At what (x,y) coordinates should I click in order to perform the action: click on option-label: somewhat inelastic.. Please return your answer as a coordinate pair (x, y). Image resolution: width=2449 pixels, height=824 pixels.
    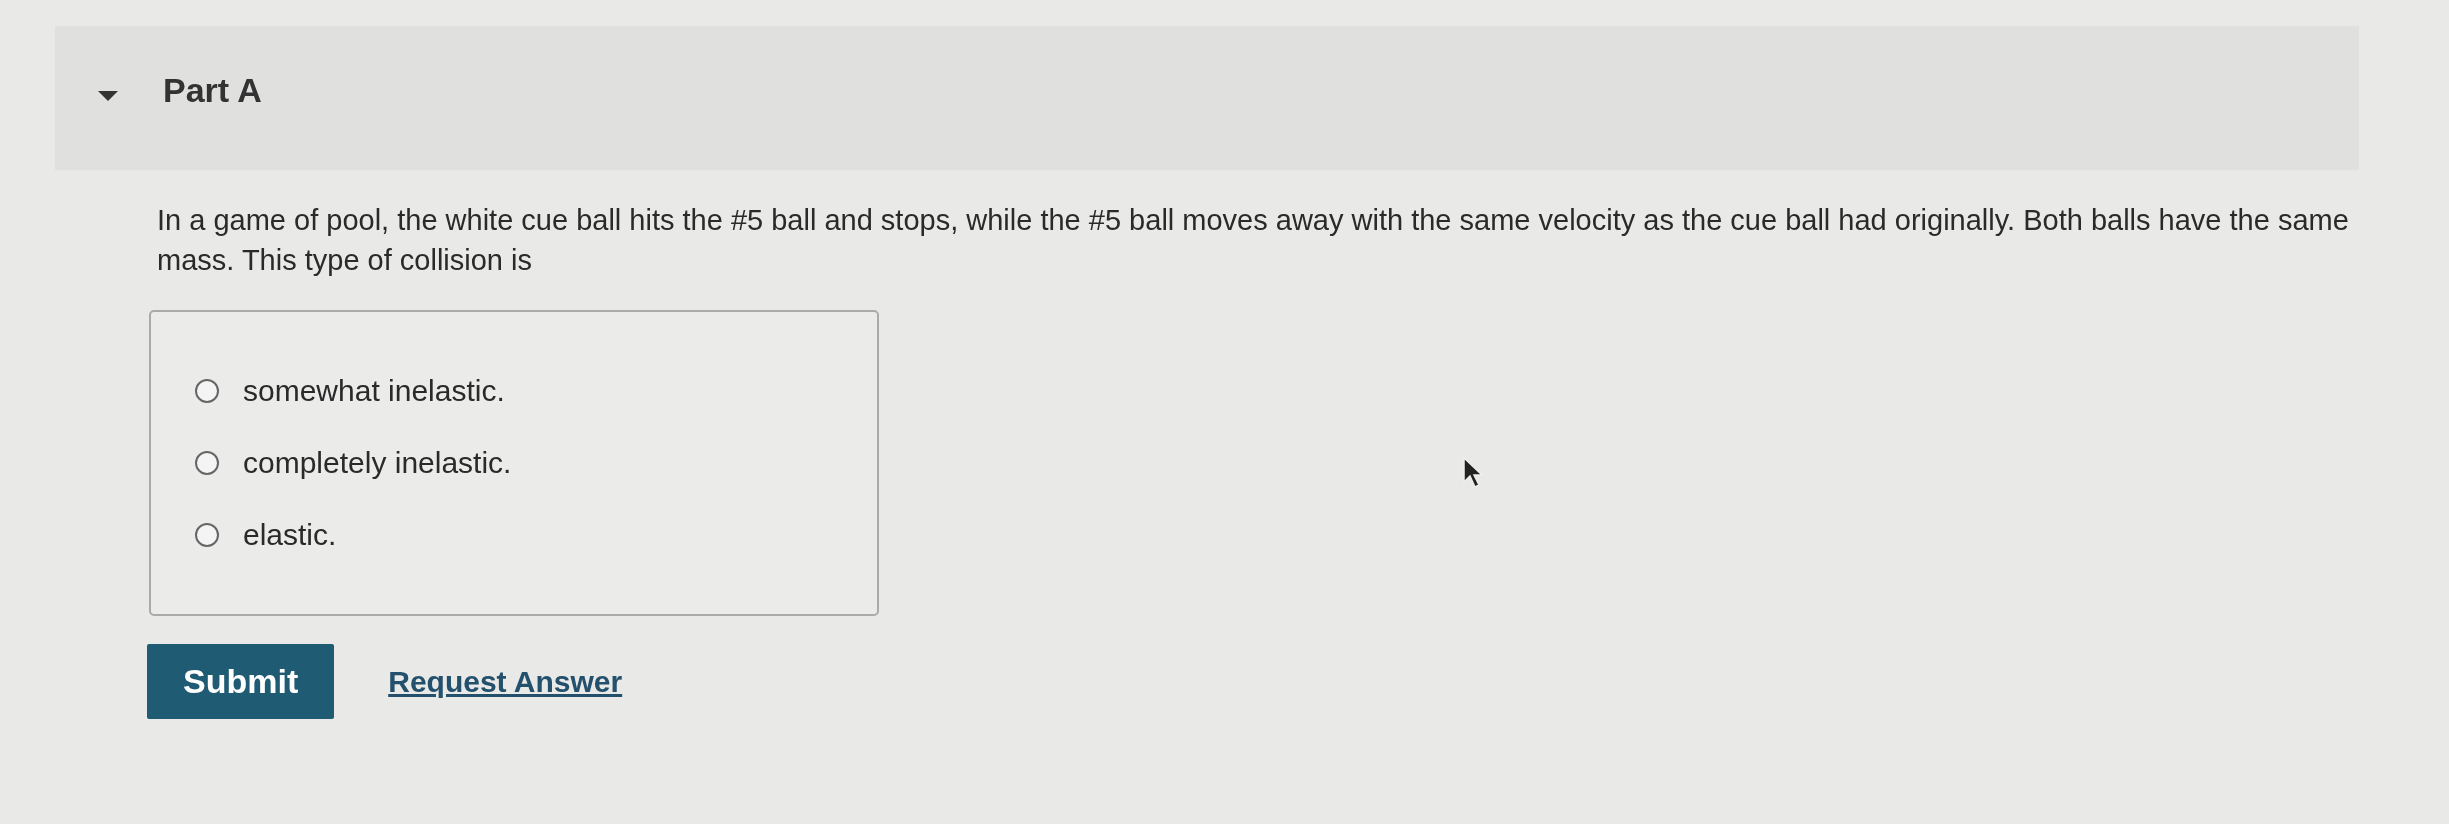
    Looking at the image, I should click on (374, 391).